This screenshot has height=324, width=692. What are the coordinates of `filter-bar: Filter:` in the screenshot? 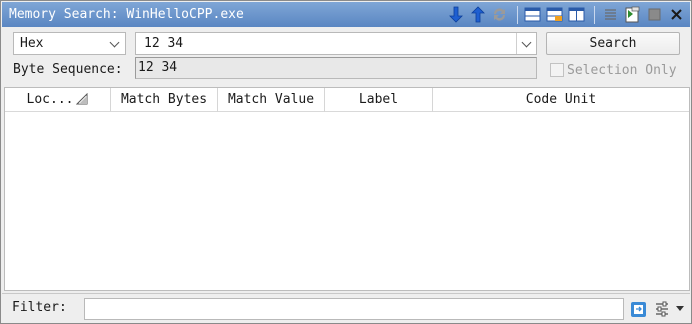 It's located at (346, 308).